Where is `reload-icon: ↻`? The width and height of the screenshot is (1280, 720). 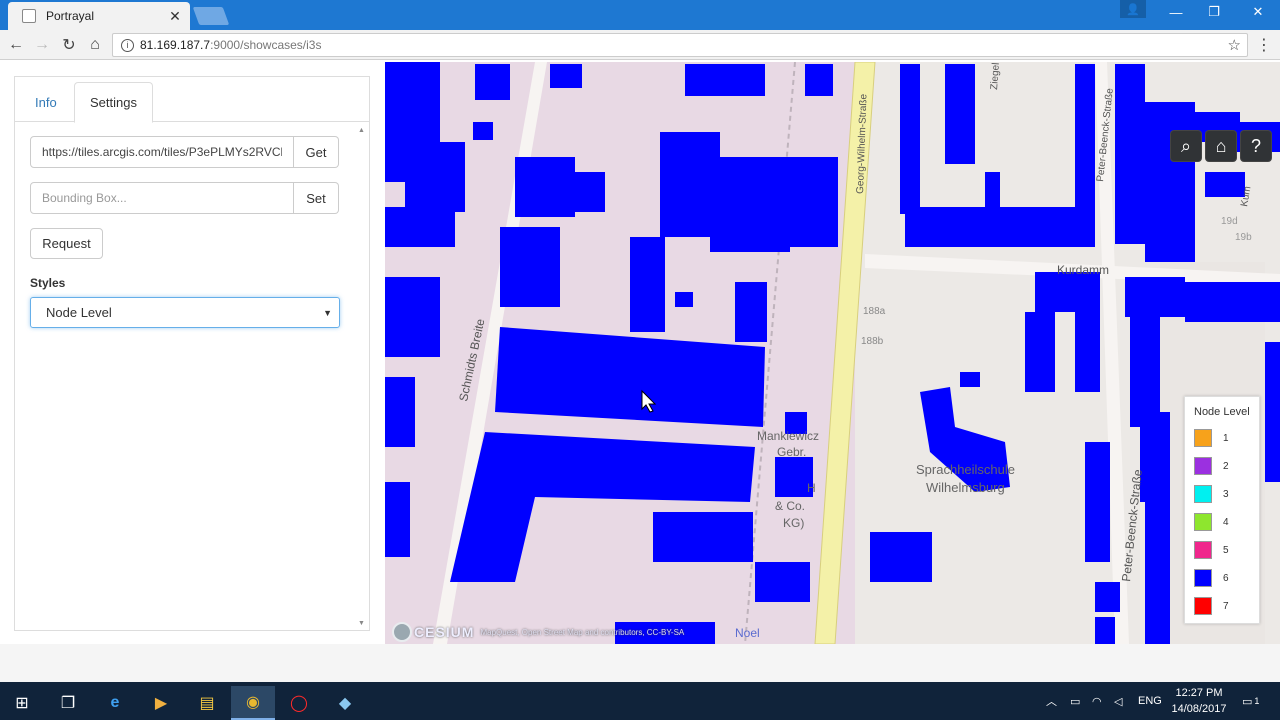
reload-icon: ↻ is located at coordinates (69, 45).